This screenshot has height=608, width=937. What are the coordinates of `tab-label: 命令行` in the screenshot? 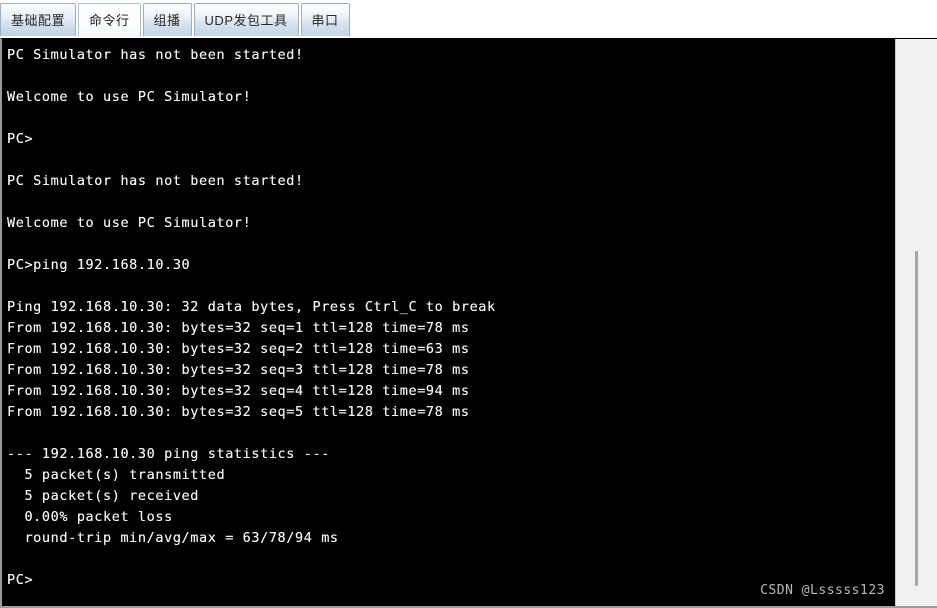 It's located at (109, 20).